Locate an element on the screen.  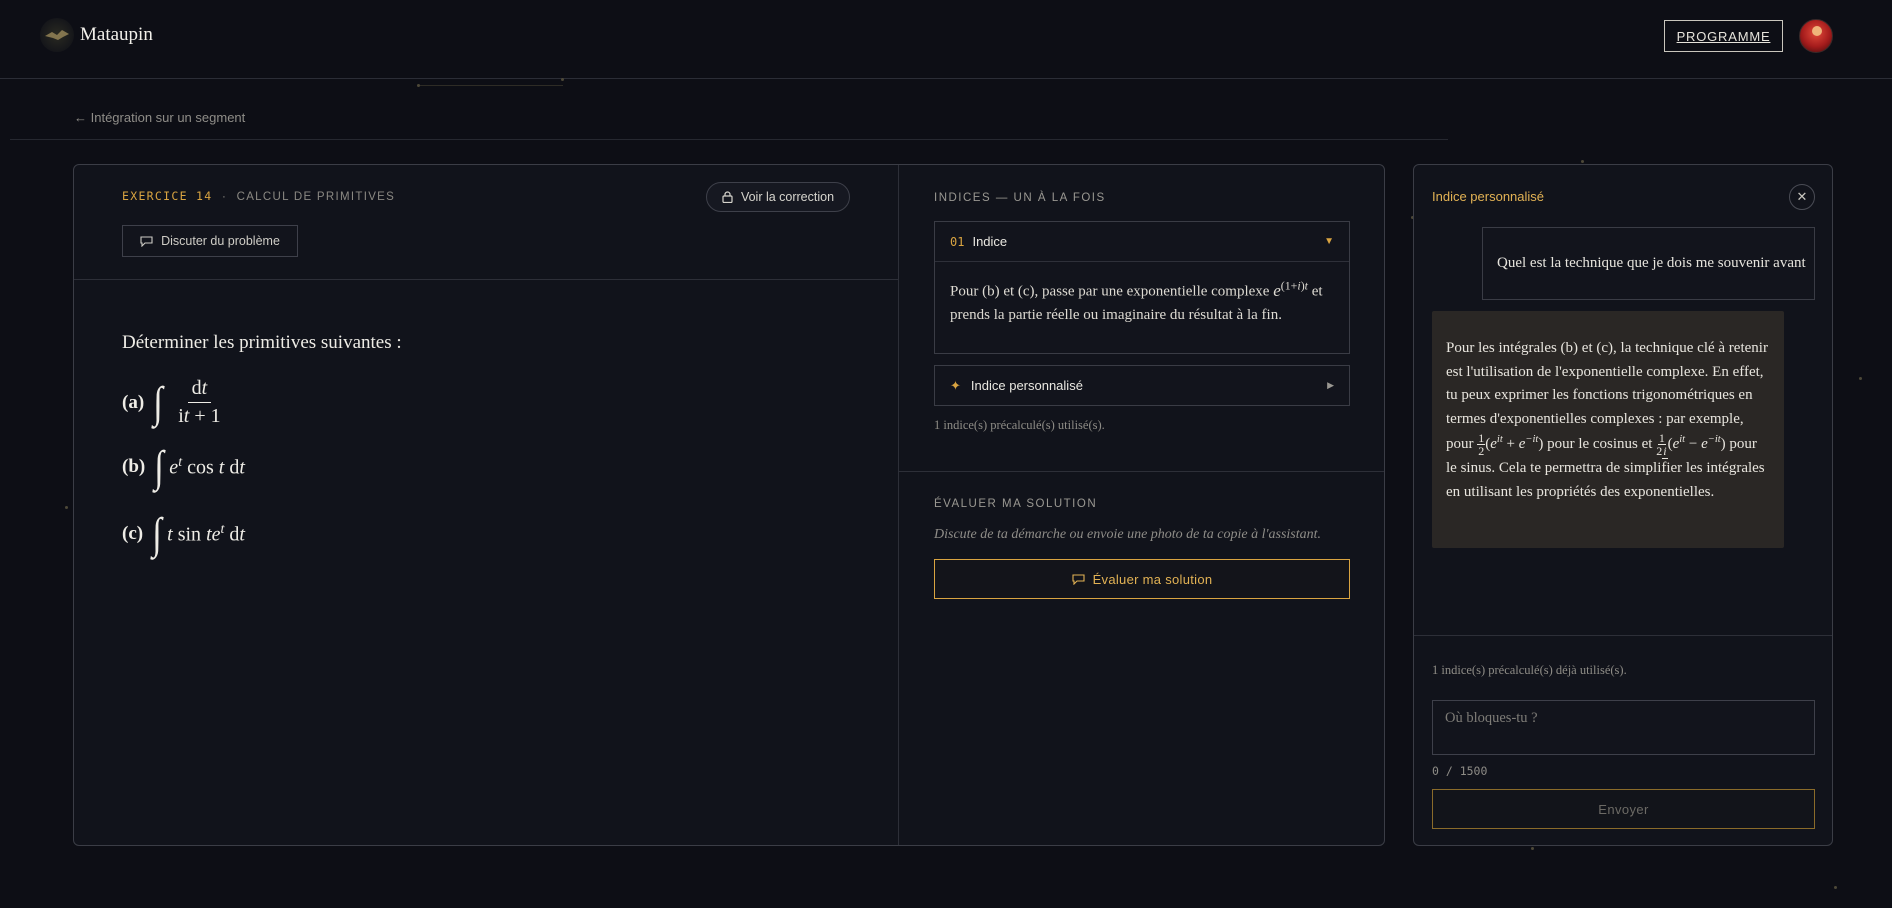
breadcrumb: ← Intégration sur un segment is located at coordinates (159, 117).